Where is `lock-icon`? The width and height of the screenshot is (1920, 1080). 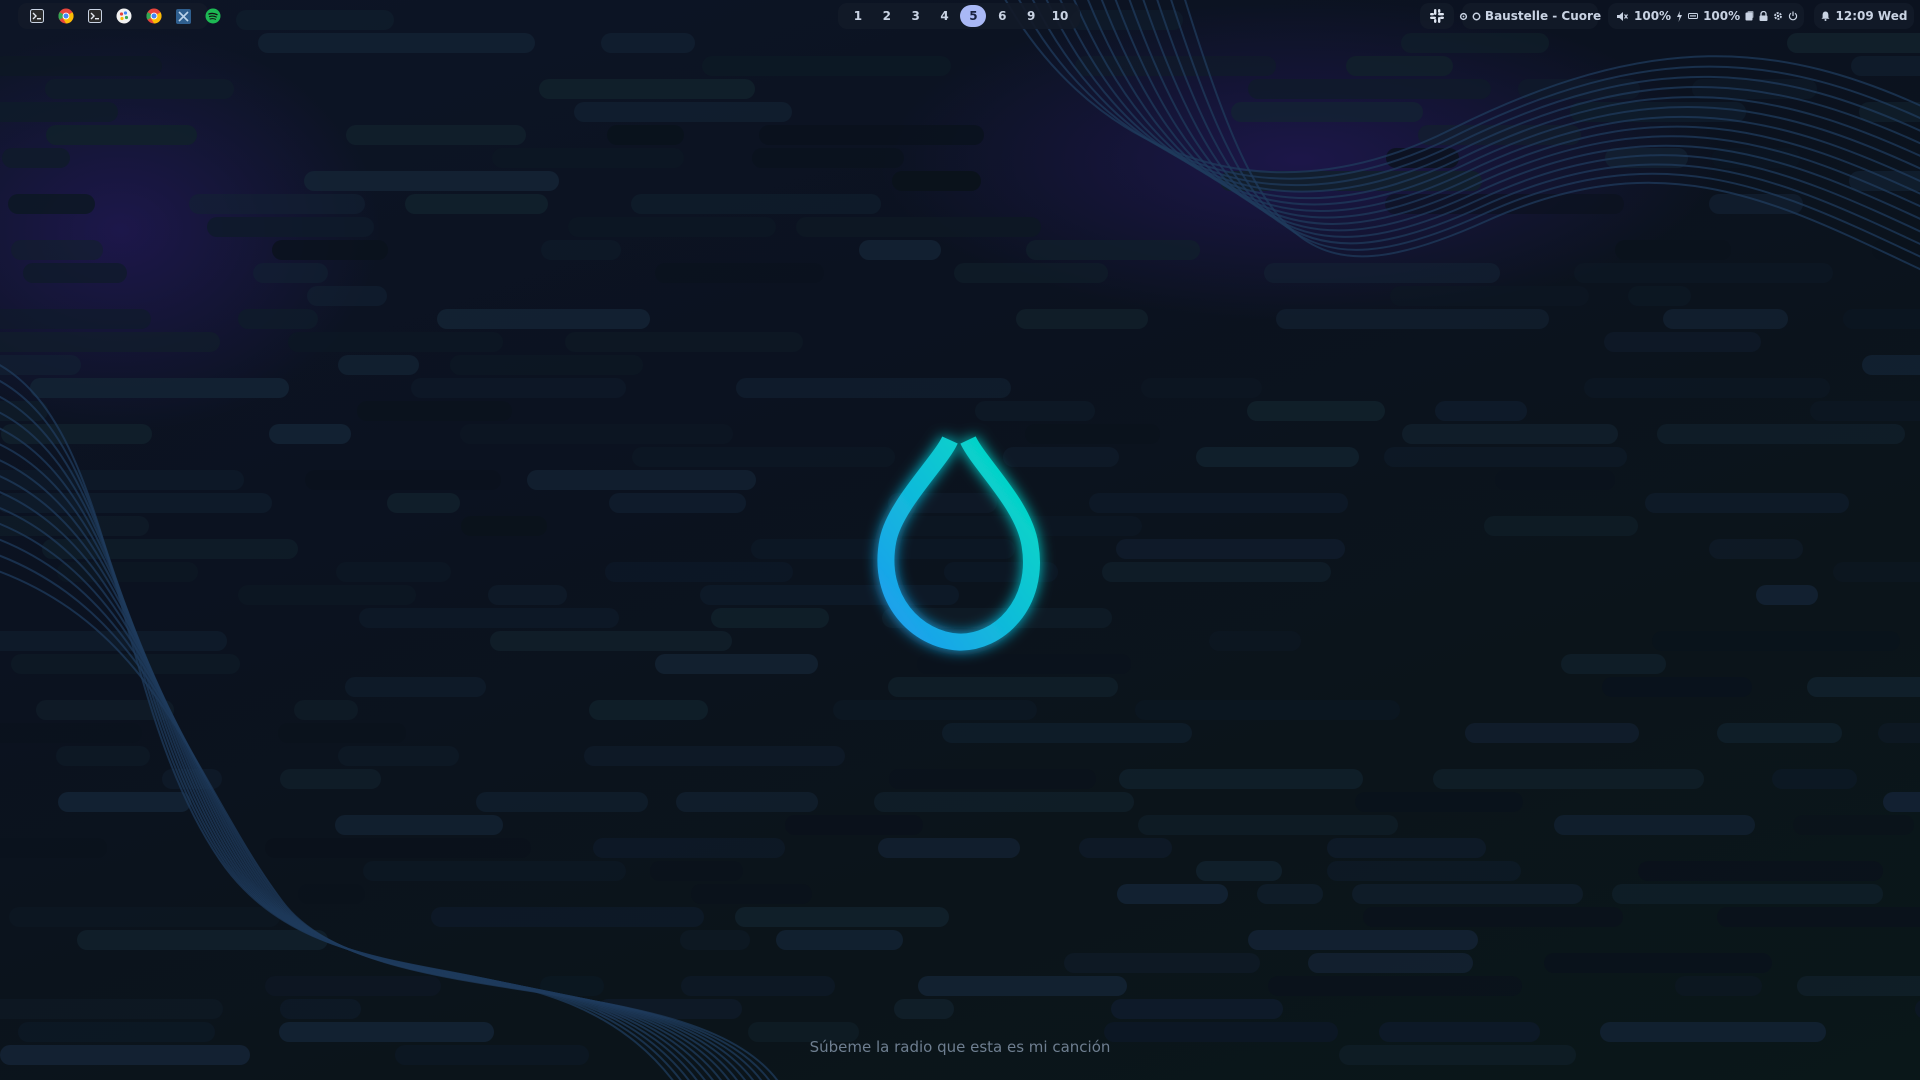
lock-icon is located at coordinates (1763, 16).